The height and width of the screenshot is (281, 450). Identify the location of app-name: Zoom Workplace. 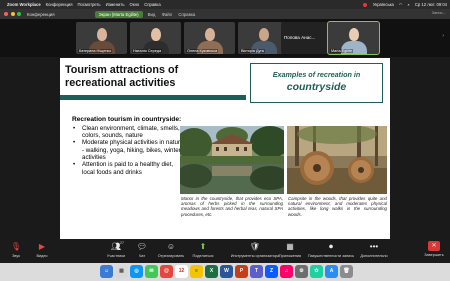
(24, 4).